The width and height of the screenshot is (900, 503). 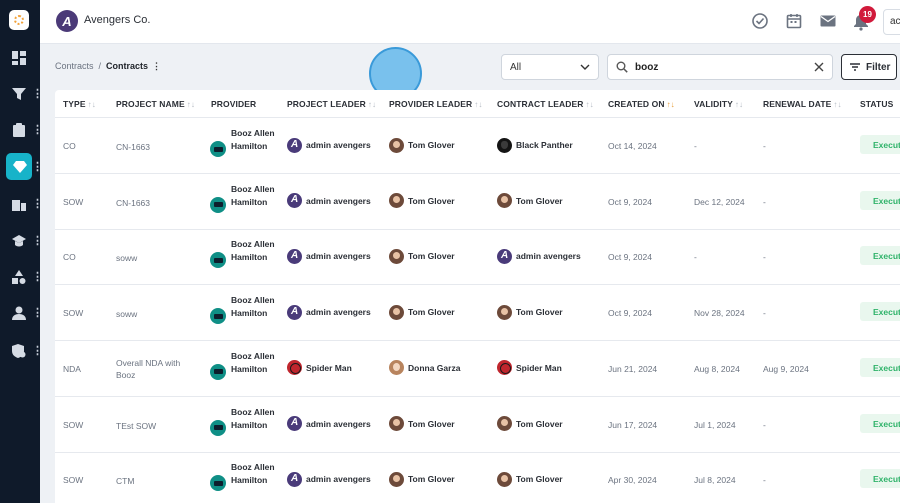 I want to click on column-header: PROJECT LEADER ↑↓, so click(x=331, y=104).